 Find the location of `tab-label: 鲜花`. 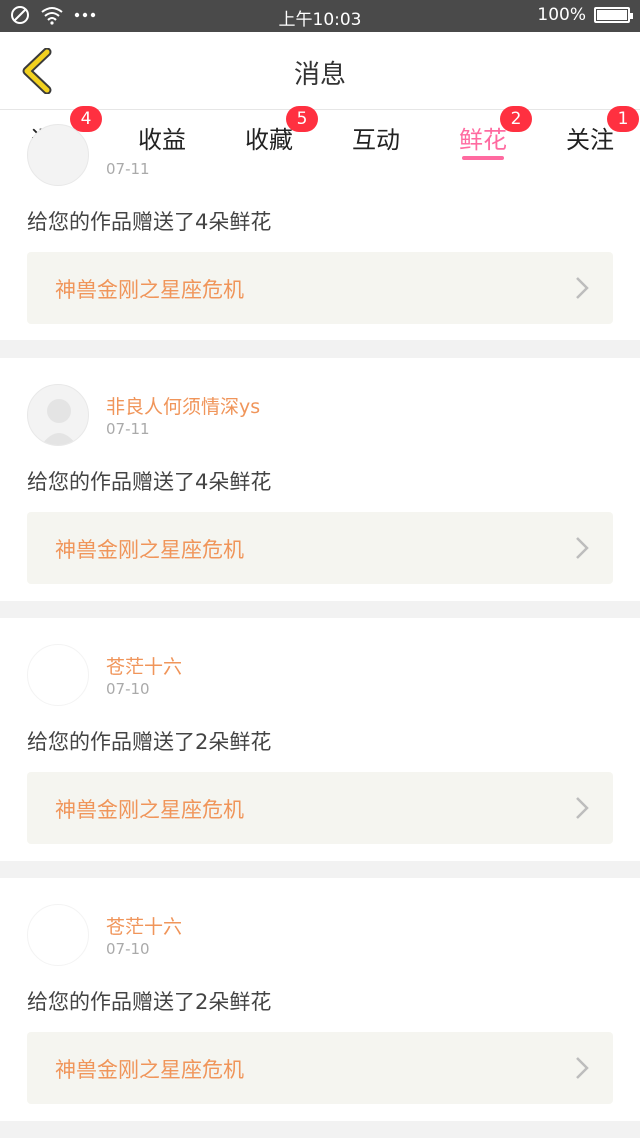

tab-label: 鲜花 is located at coordinates (483, 140).